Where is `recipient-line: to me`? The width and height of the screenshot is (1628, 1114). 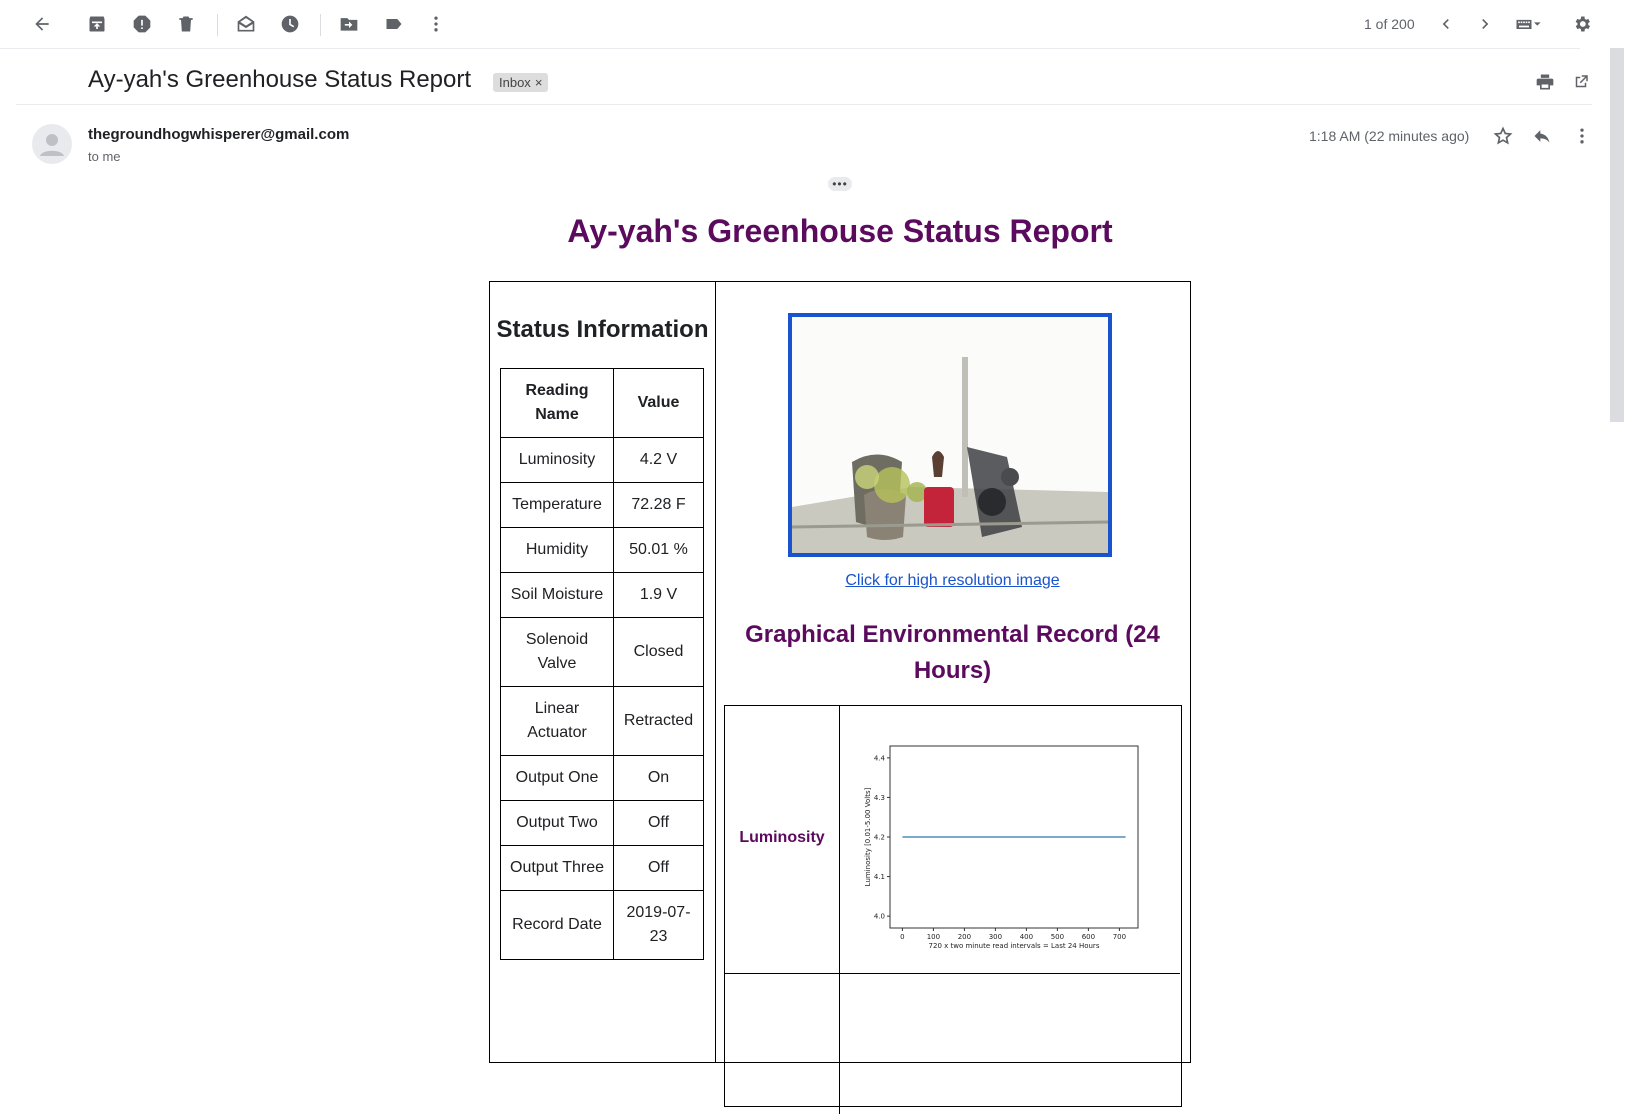
recipient-line: to me is located at coordinates (104, 156).